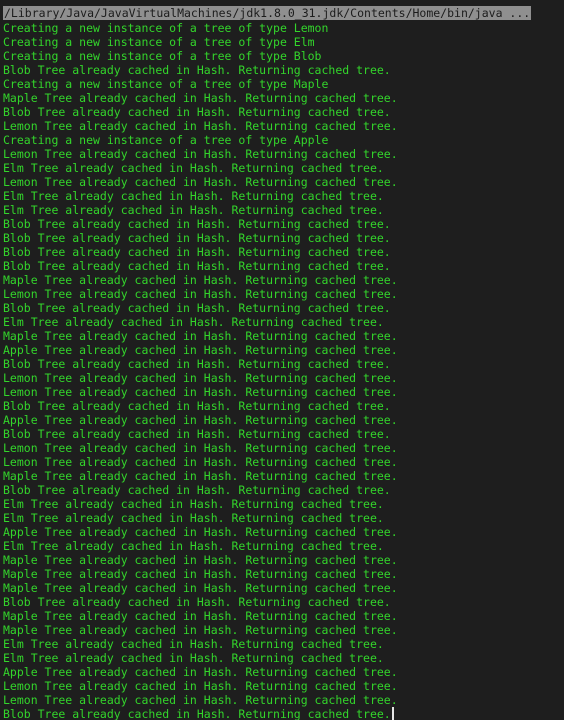 This screenshot has width=564, height=720. Describe the element at coordinates (392, 713) in the screenshot. I see `text-cursor` at that location.